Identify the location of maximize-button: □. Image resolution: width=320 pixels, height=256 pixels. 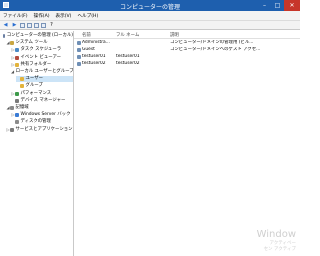
(277, 5).